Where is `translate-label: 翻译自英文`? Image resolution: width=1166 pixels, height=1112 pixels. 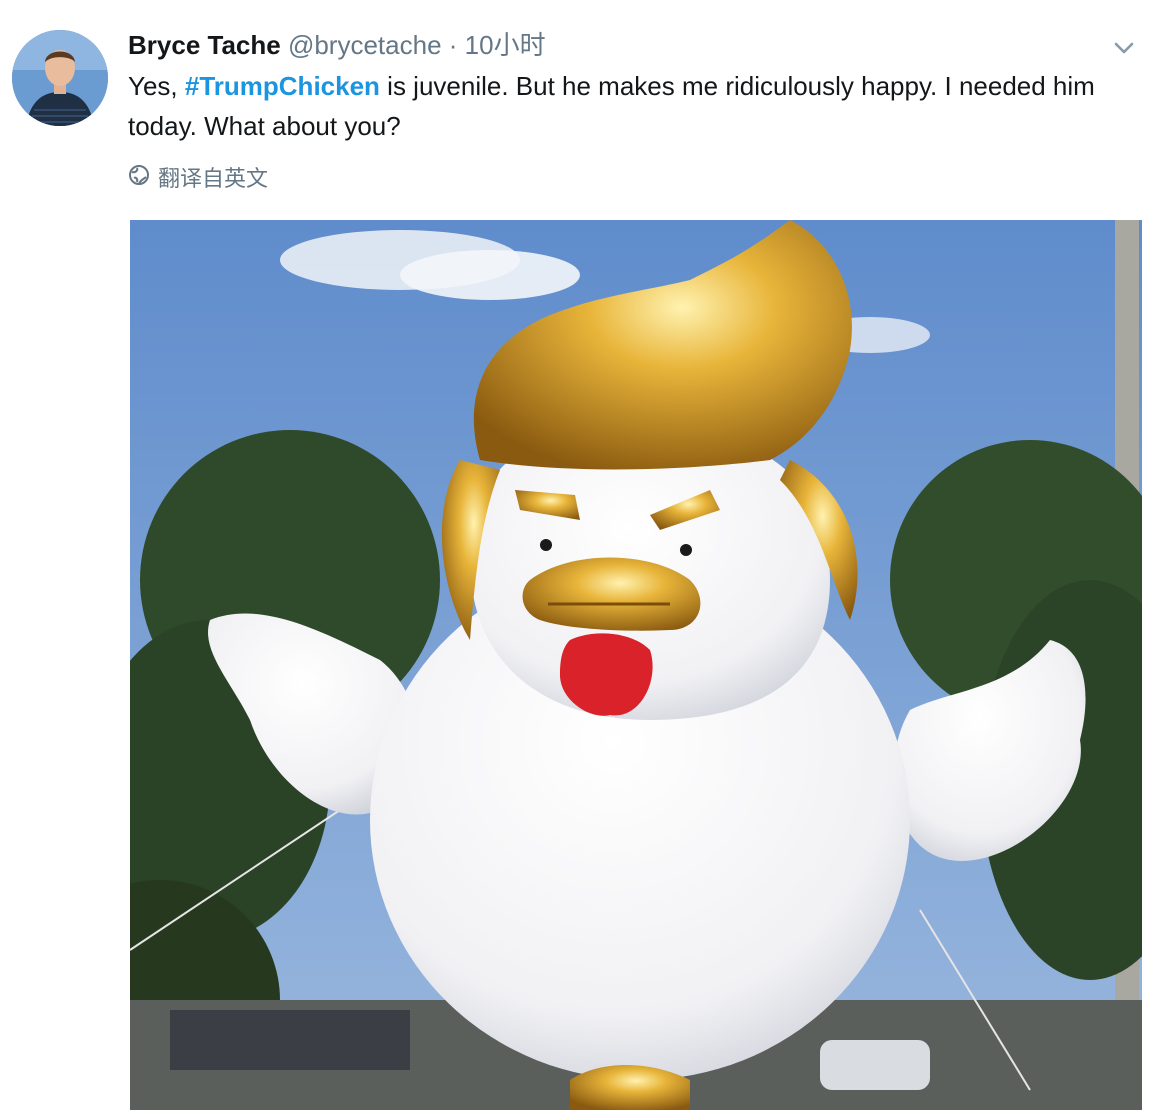 translate-label: 翻译自英文 is located at coordinates (213, 178).